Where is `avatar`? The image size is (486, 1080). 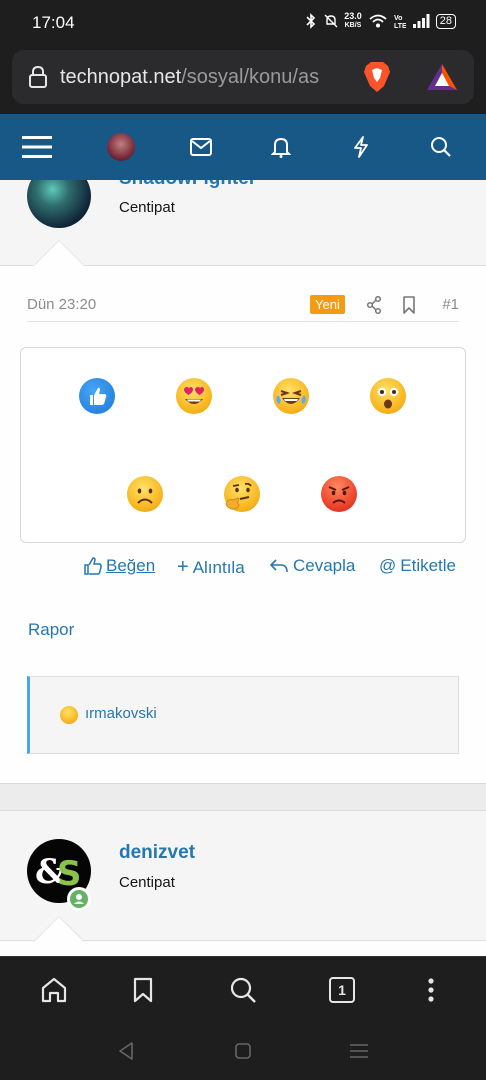 avatar is located at coordinates (121, 147).